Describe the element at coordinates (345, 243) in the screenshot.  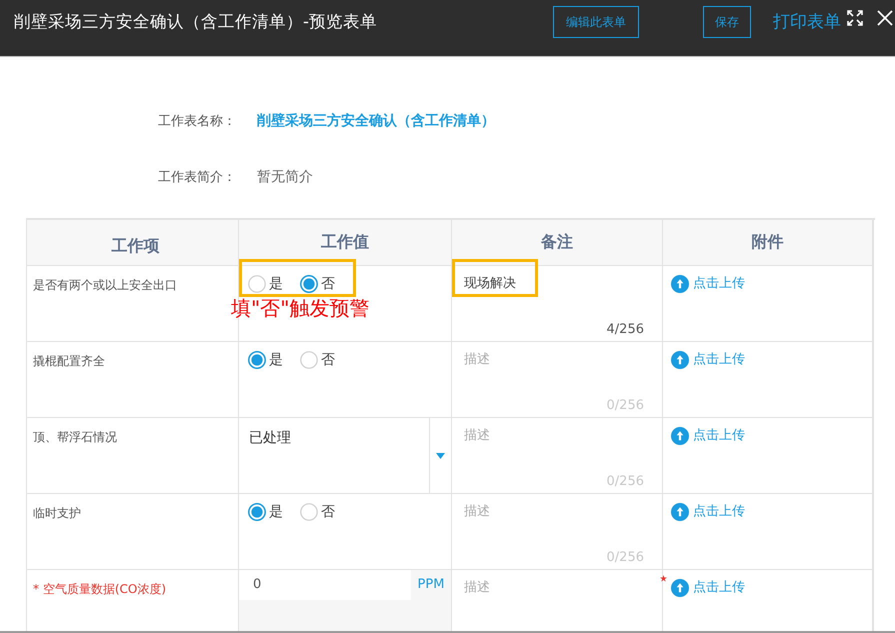
I see `column-header: 工作值` at that location.